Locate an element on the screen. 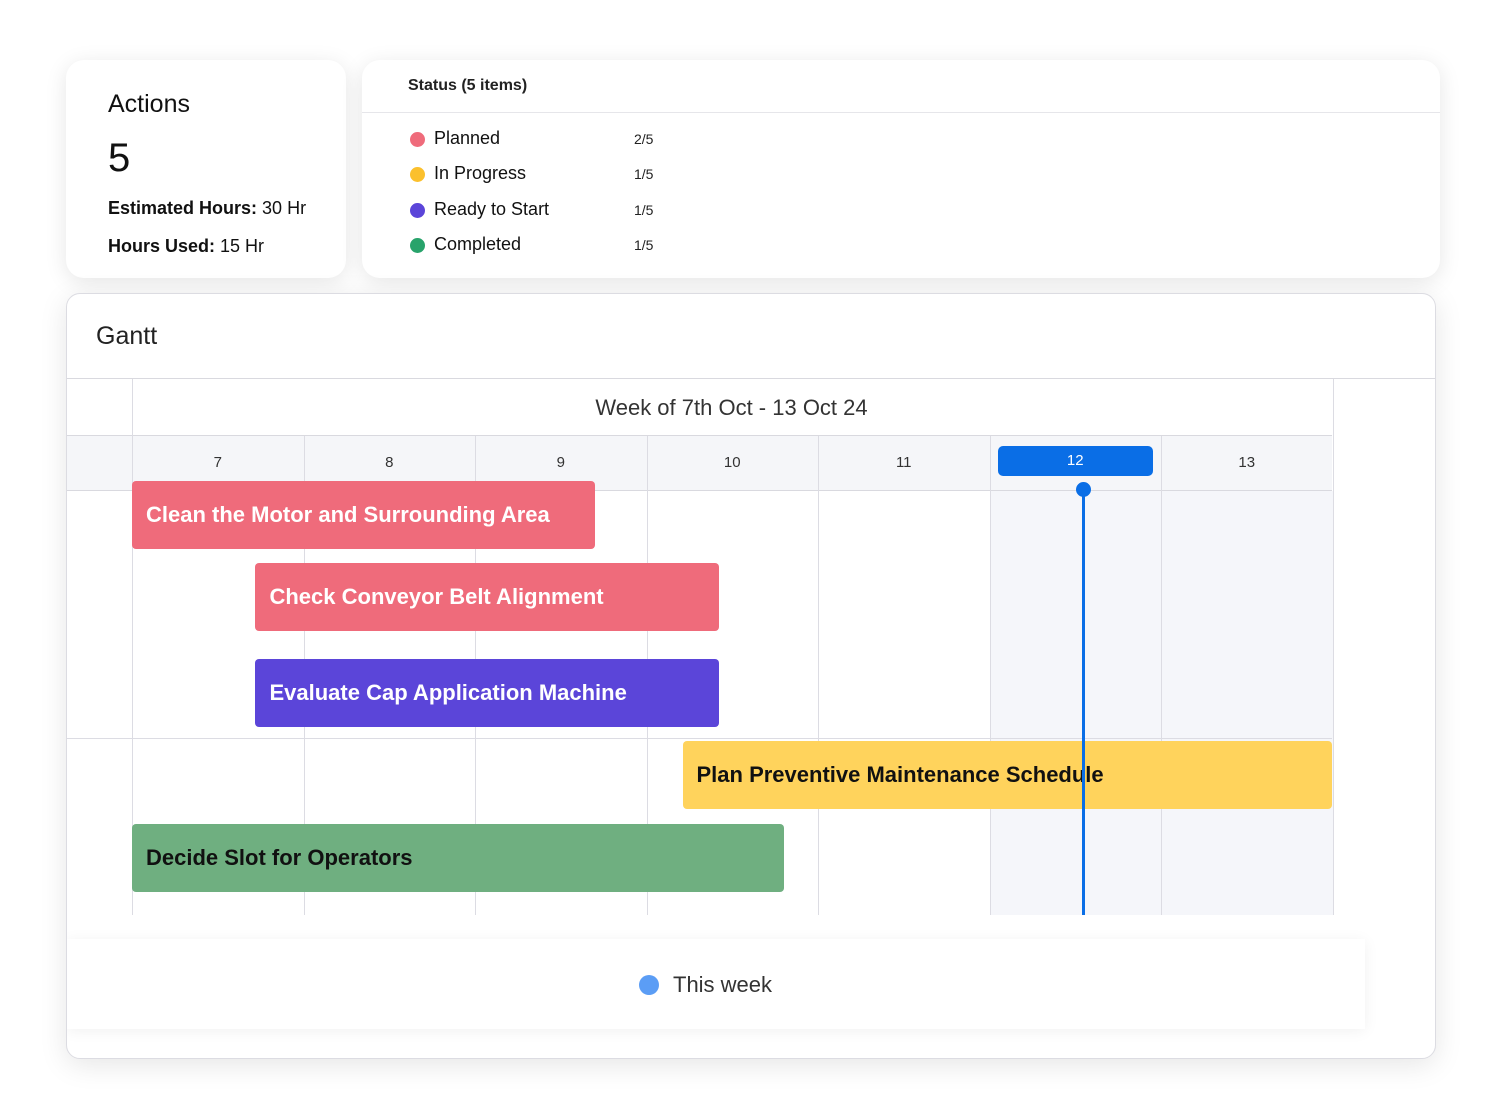 The height and width of the screenshot is (1120, 1504). gantt-bar: Clean the Motor and Surrounding Area is located at coordinates (364, 515).